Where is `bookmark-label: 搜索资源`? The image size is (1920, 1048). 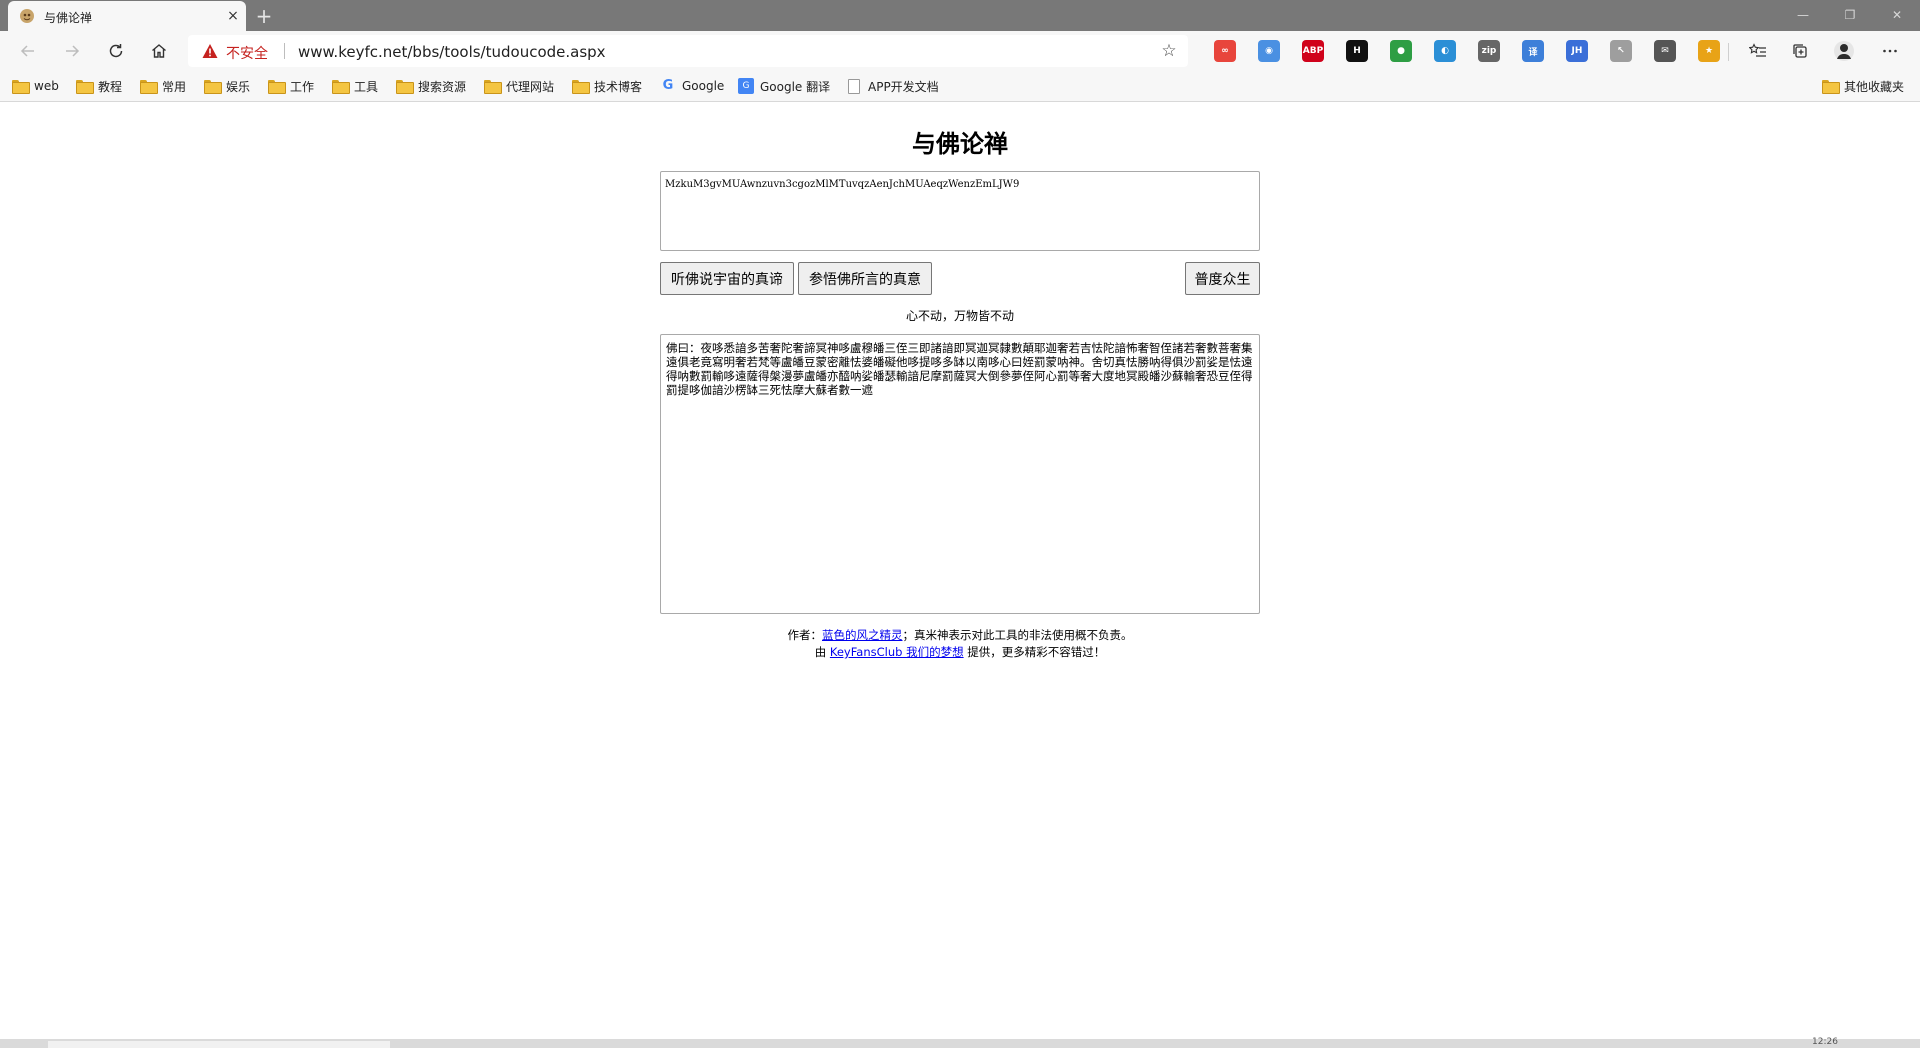 bookmark-label: 搜索资源 is located at coordinates (442, 86).